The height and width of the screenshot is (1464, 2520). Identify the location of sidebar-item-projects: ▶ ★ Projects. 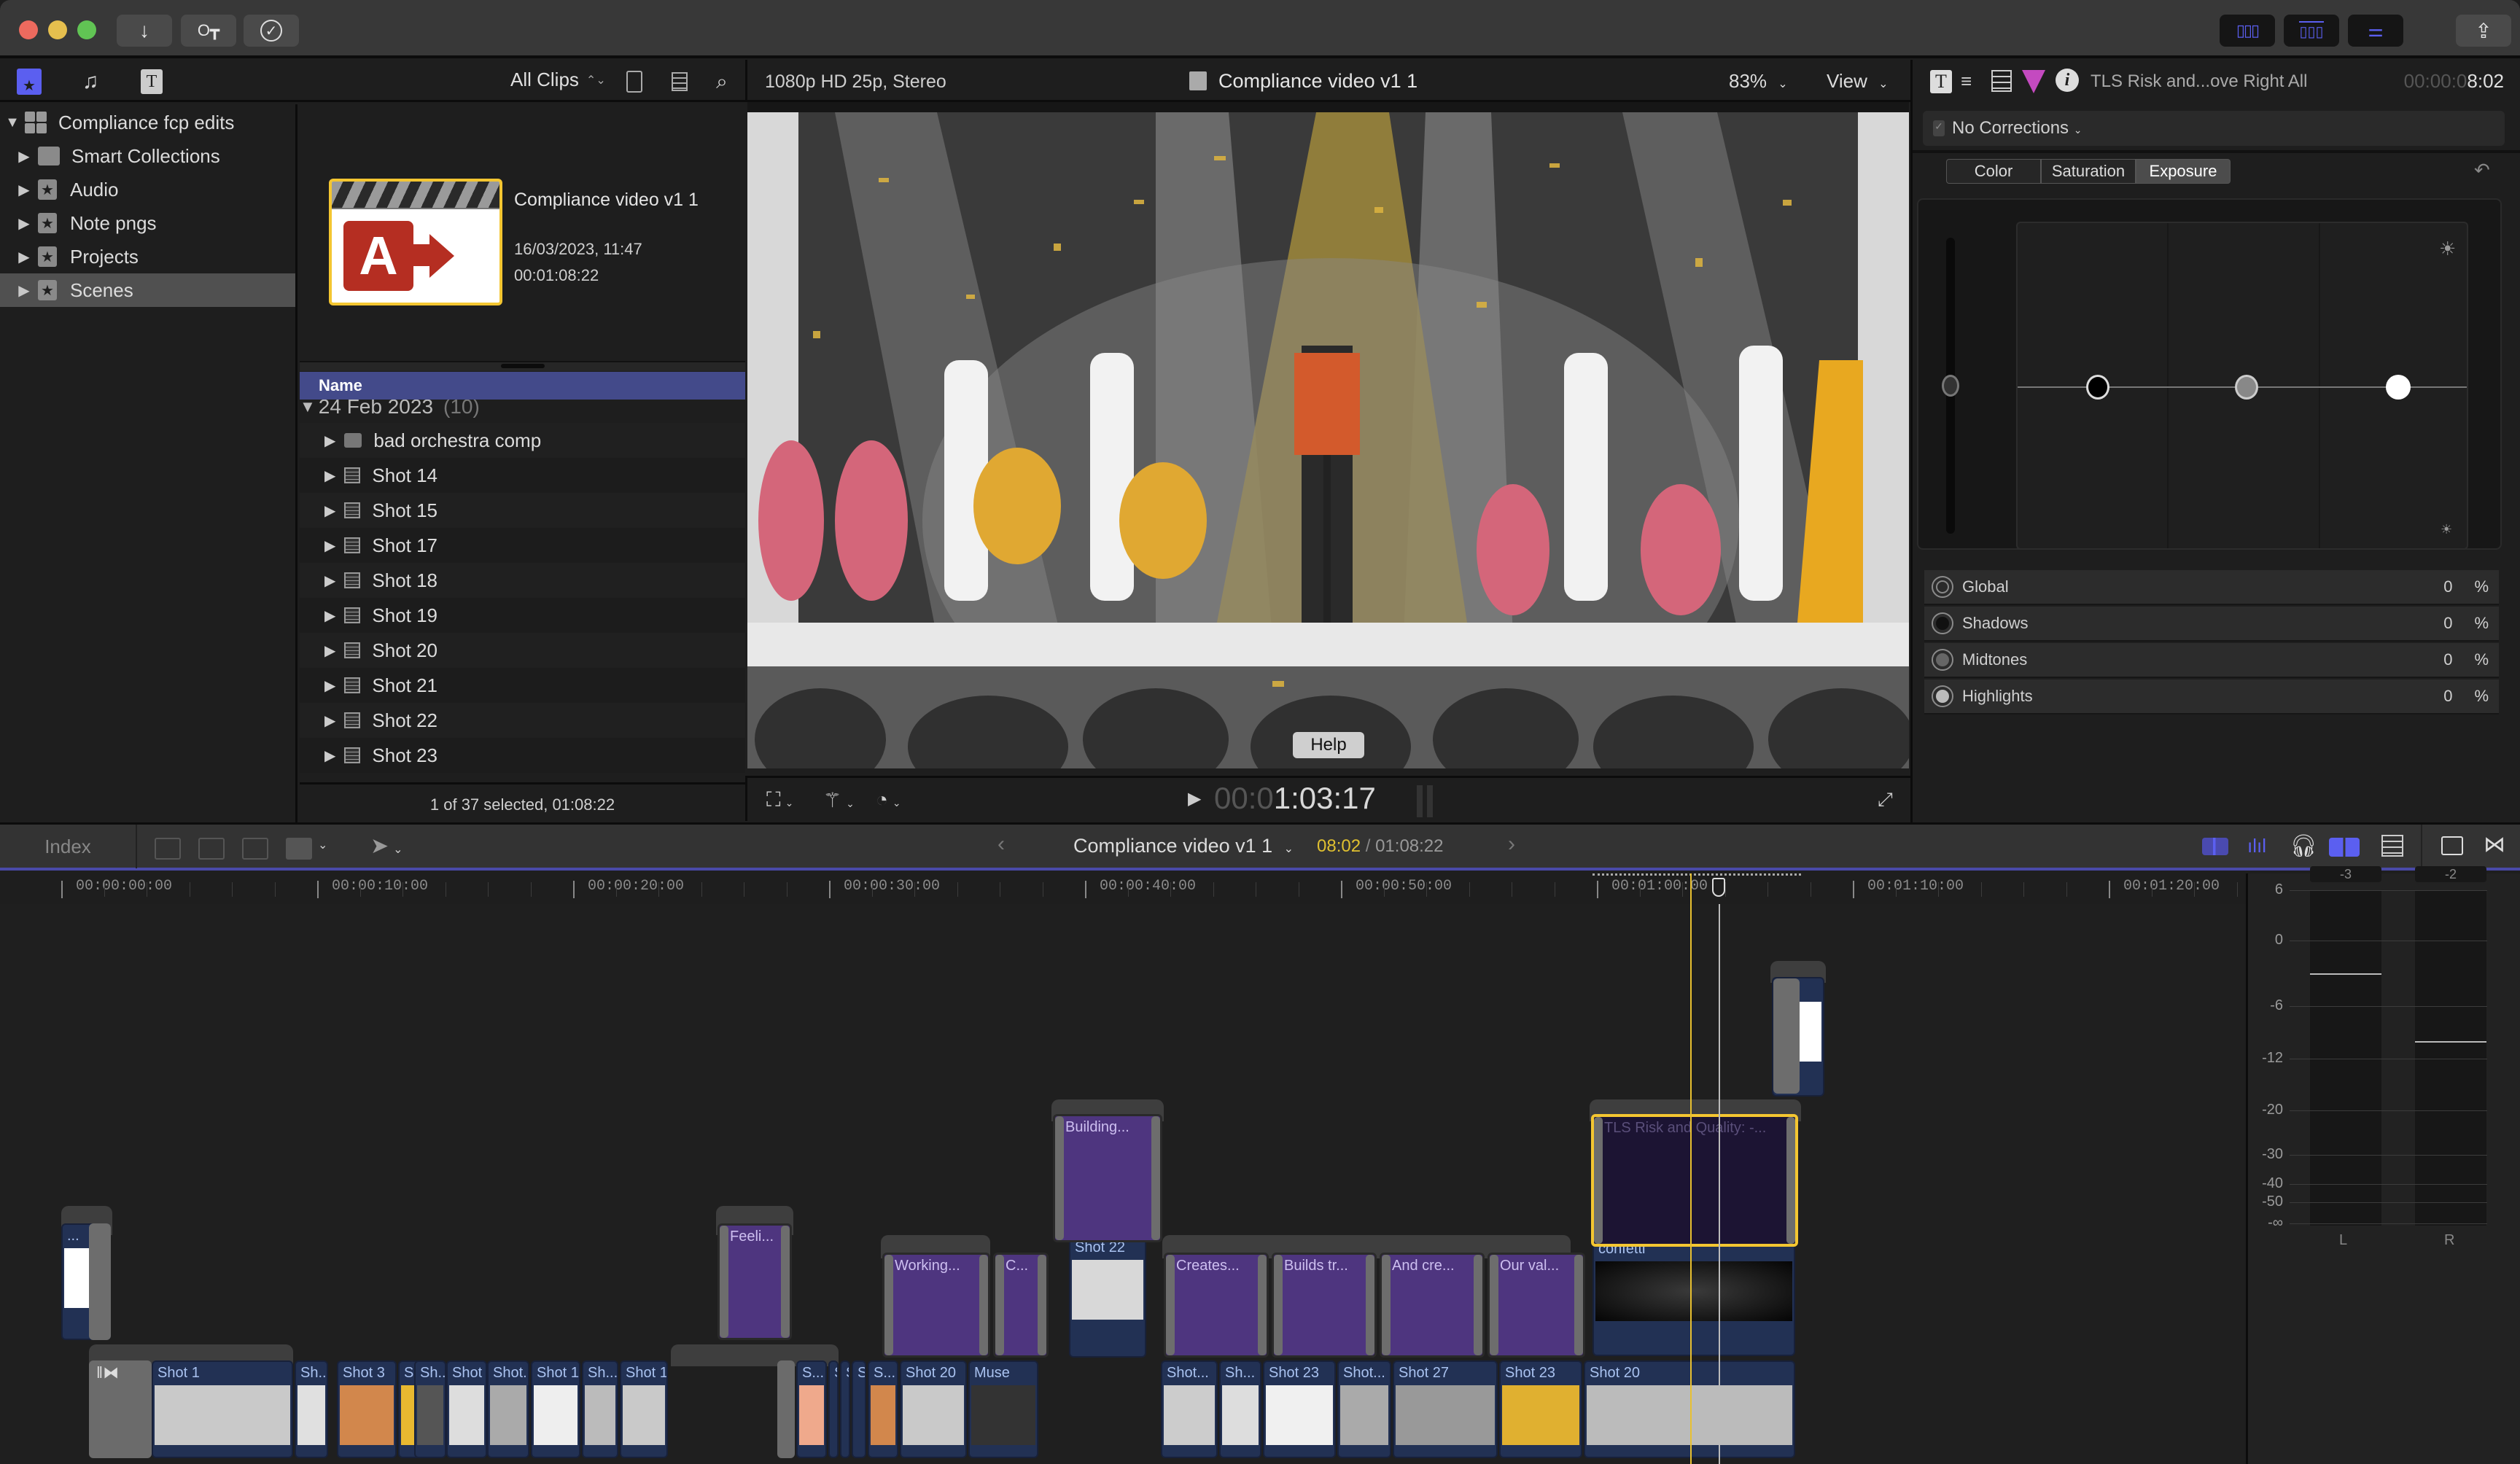
(147, 256).